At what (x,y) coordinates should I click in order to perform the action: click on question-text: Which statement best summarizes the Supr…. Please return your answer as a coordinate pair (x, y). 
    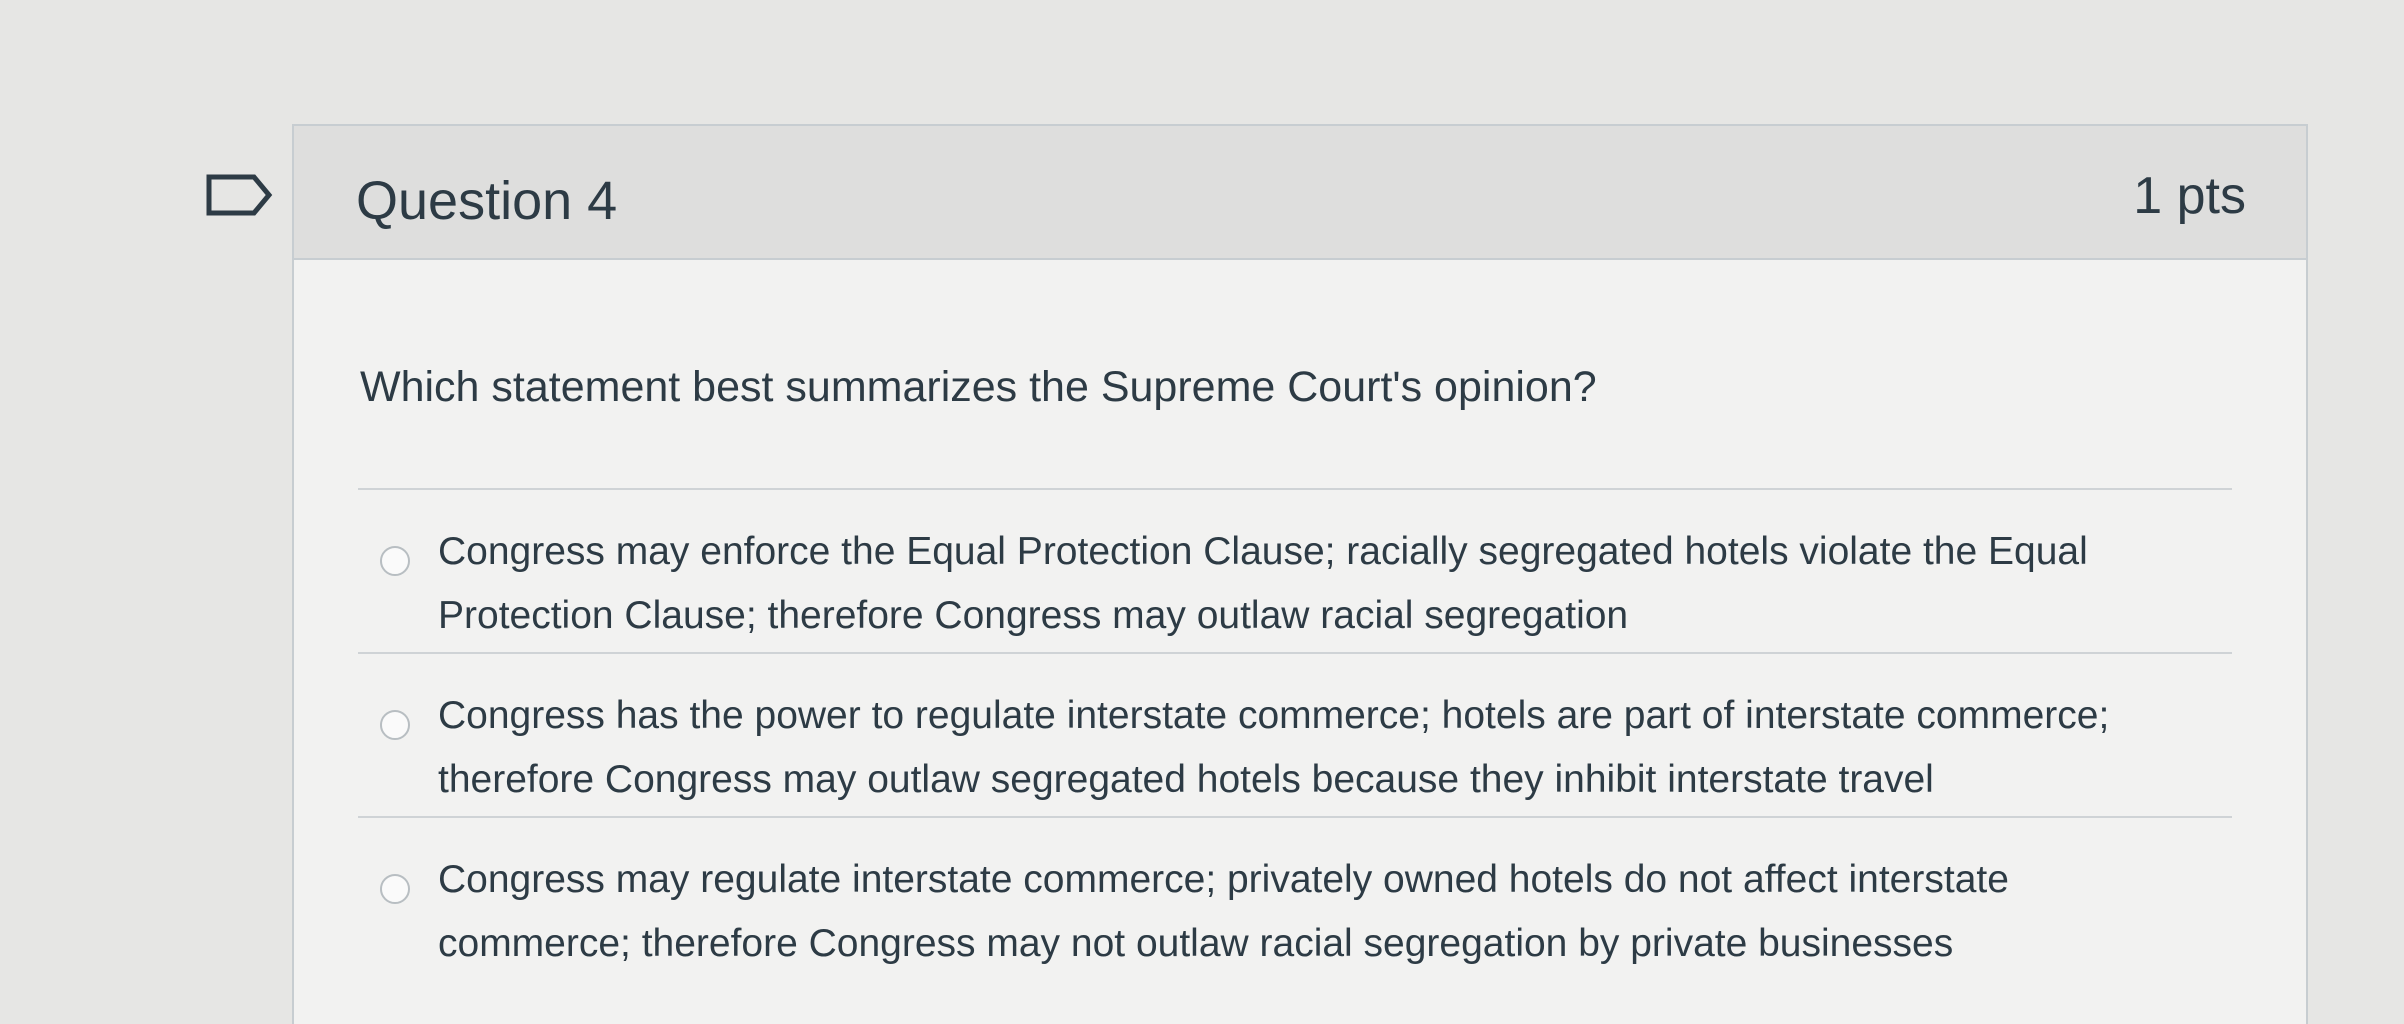
    Looking at the image, I should click on (978, 387).